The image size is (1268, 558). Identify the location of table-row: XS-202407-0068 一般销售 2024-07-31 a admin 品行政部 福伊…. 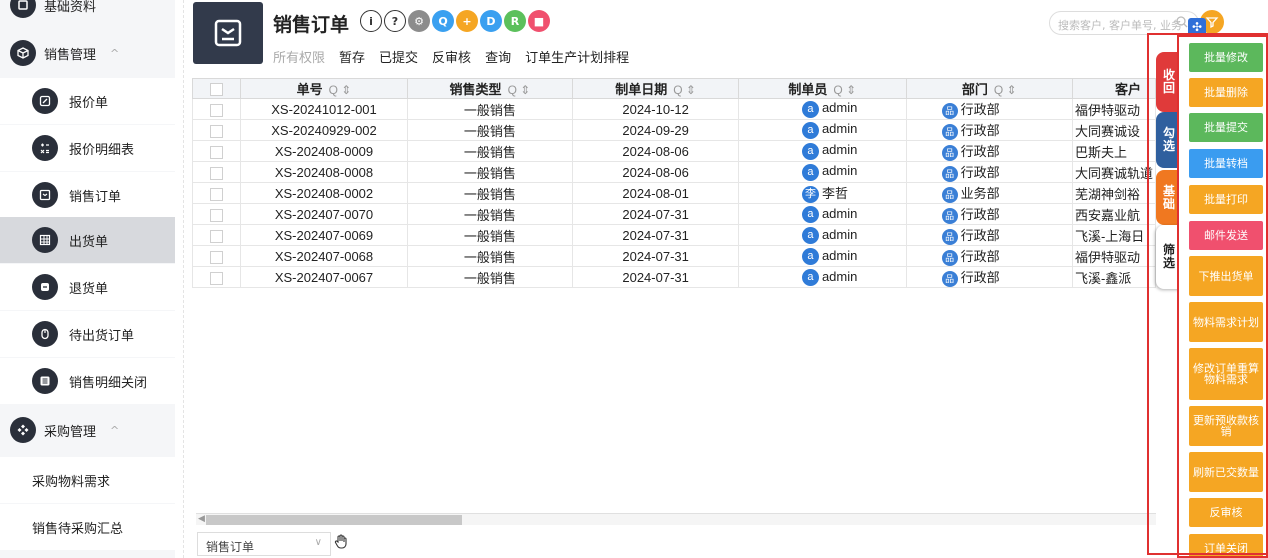
(674, 256).